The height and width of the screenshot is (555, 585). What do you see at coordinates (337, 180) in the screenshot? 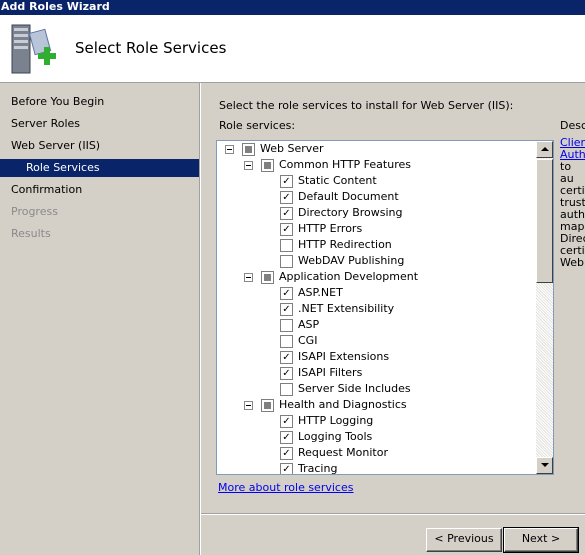
I see `tree-node-label: Static Content` at bounding box center [337, 180].